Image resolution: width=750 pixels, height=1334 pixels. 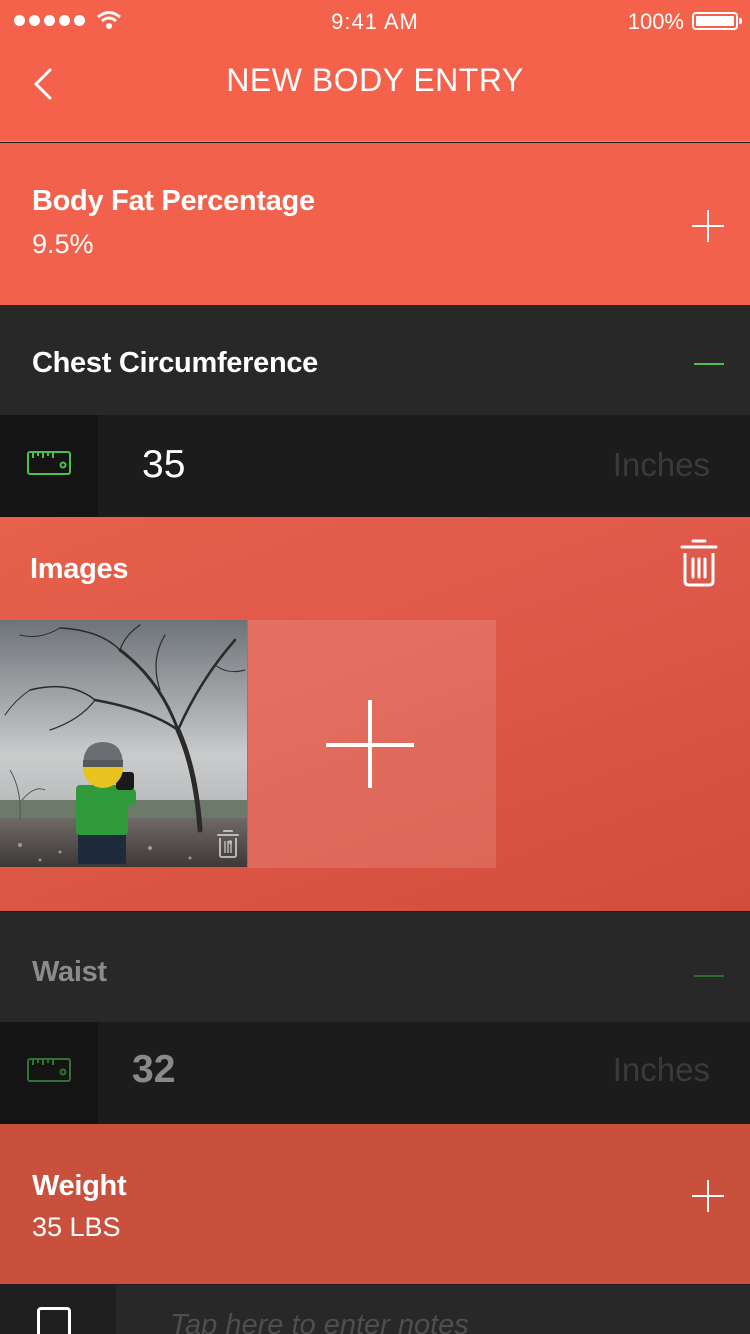 I want to click on weight-value: 35 LBS, so click(x=76, y=1227).